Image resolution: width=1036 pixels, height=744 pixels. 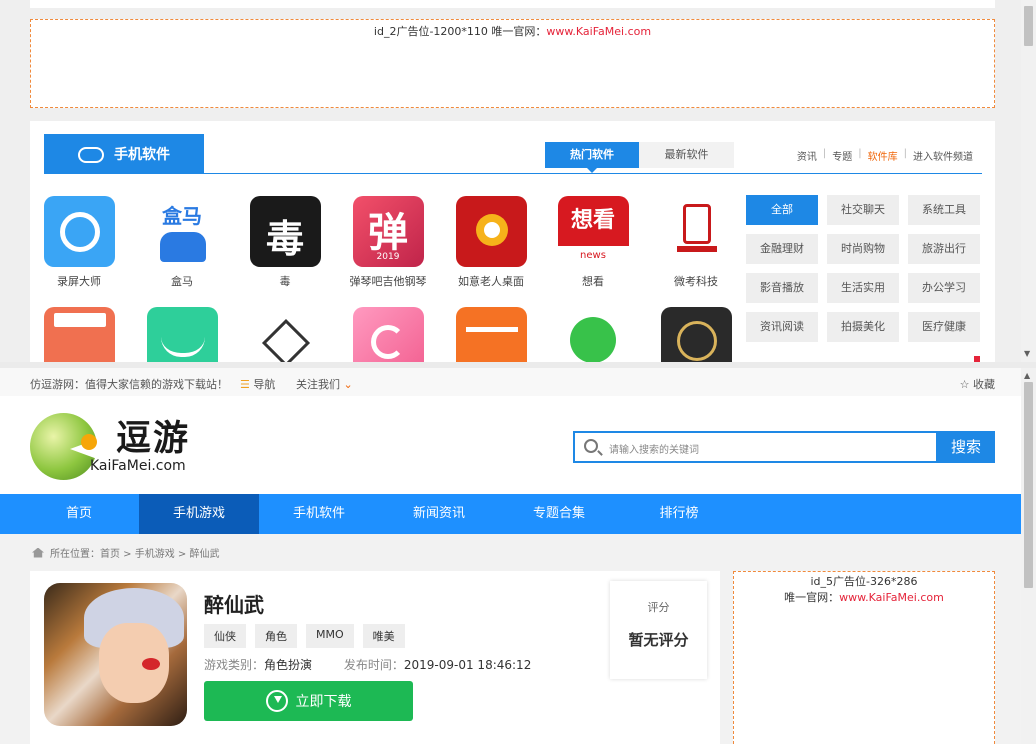 I want to click on ad-sidebar: id_5广告位-326*286 唯一官网：www.KaiFaMei.com, so click(x=864, y=657).